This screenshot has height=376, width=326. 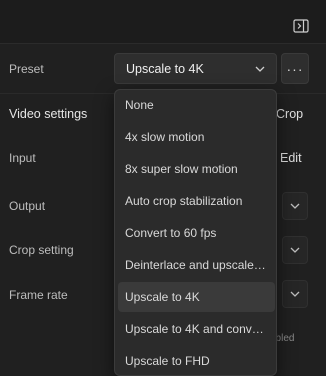 I want to click on frame-rate-select, so click(x=295, y=294).